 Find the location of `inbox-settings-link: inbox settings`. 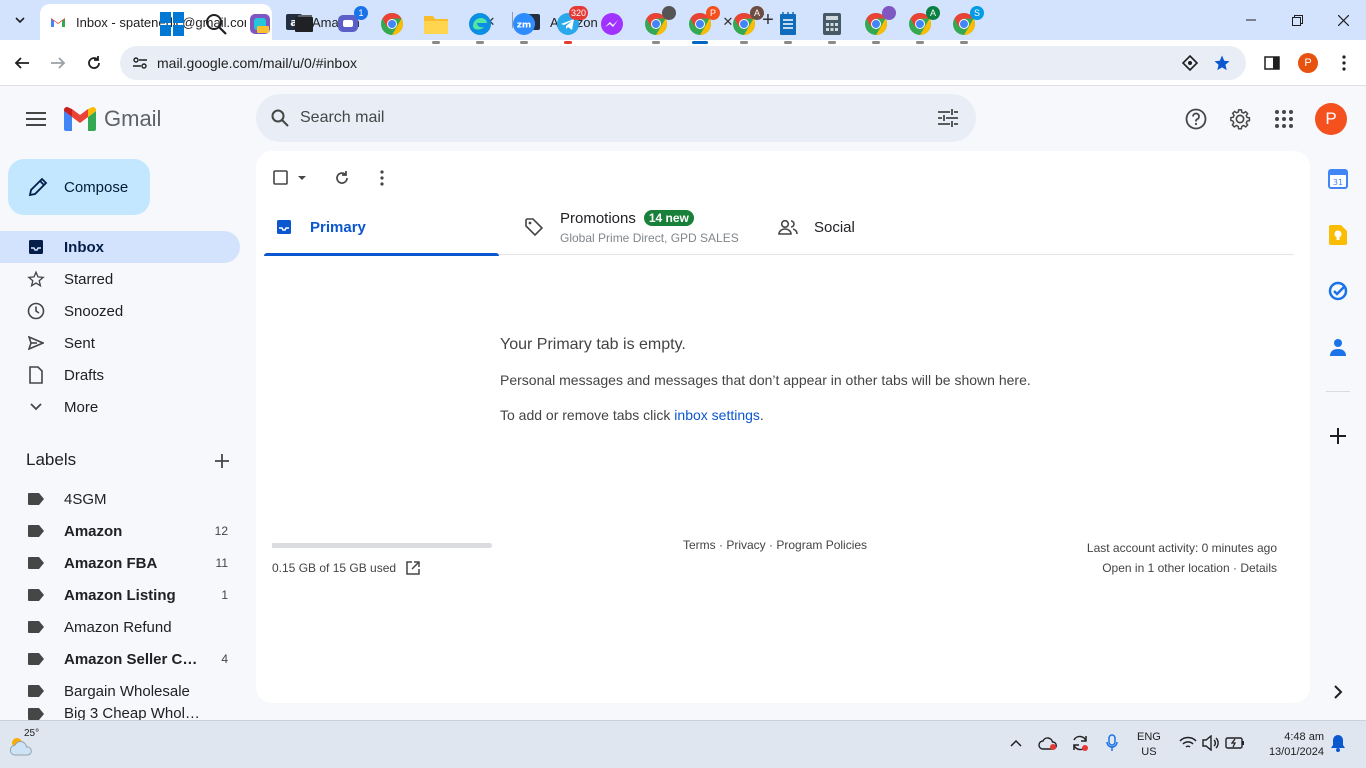

inbox-settings-link: inbox settings is located at coordinates (717, 415).